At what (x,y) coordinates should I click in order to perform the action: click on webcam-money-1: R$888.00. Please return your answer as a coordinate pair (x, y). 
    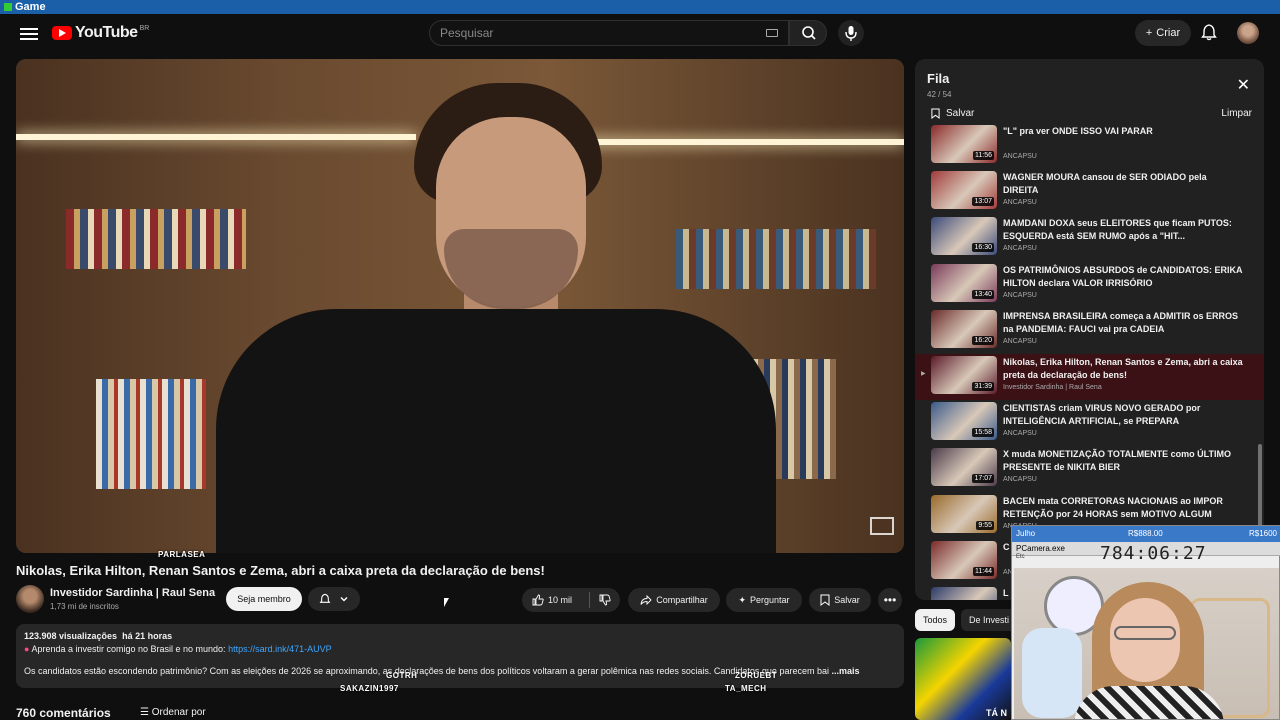
    Looking at the image, I should click on (1145, 533).